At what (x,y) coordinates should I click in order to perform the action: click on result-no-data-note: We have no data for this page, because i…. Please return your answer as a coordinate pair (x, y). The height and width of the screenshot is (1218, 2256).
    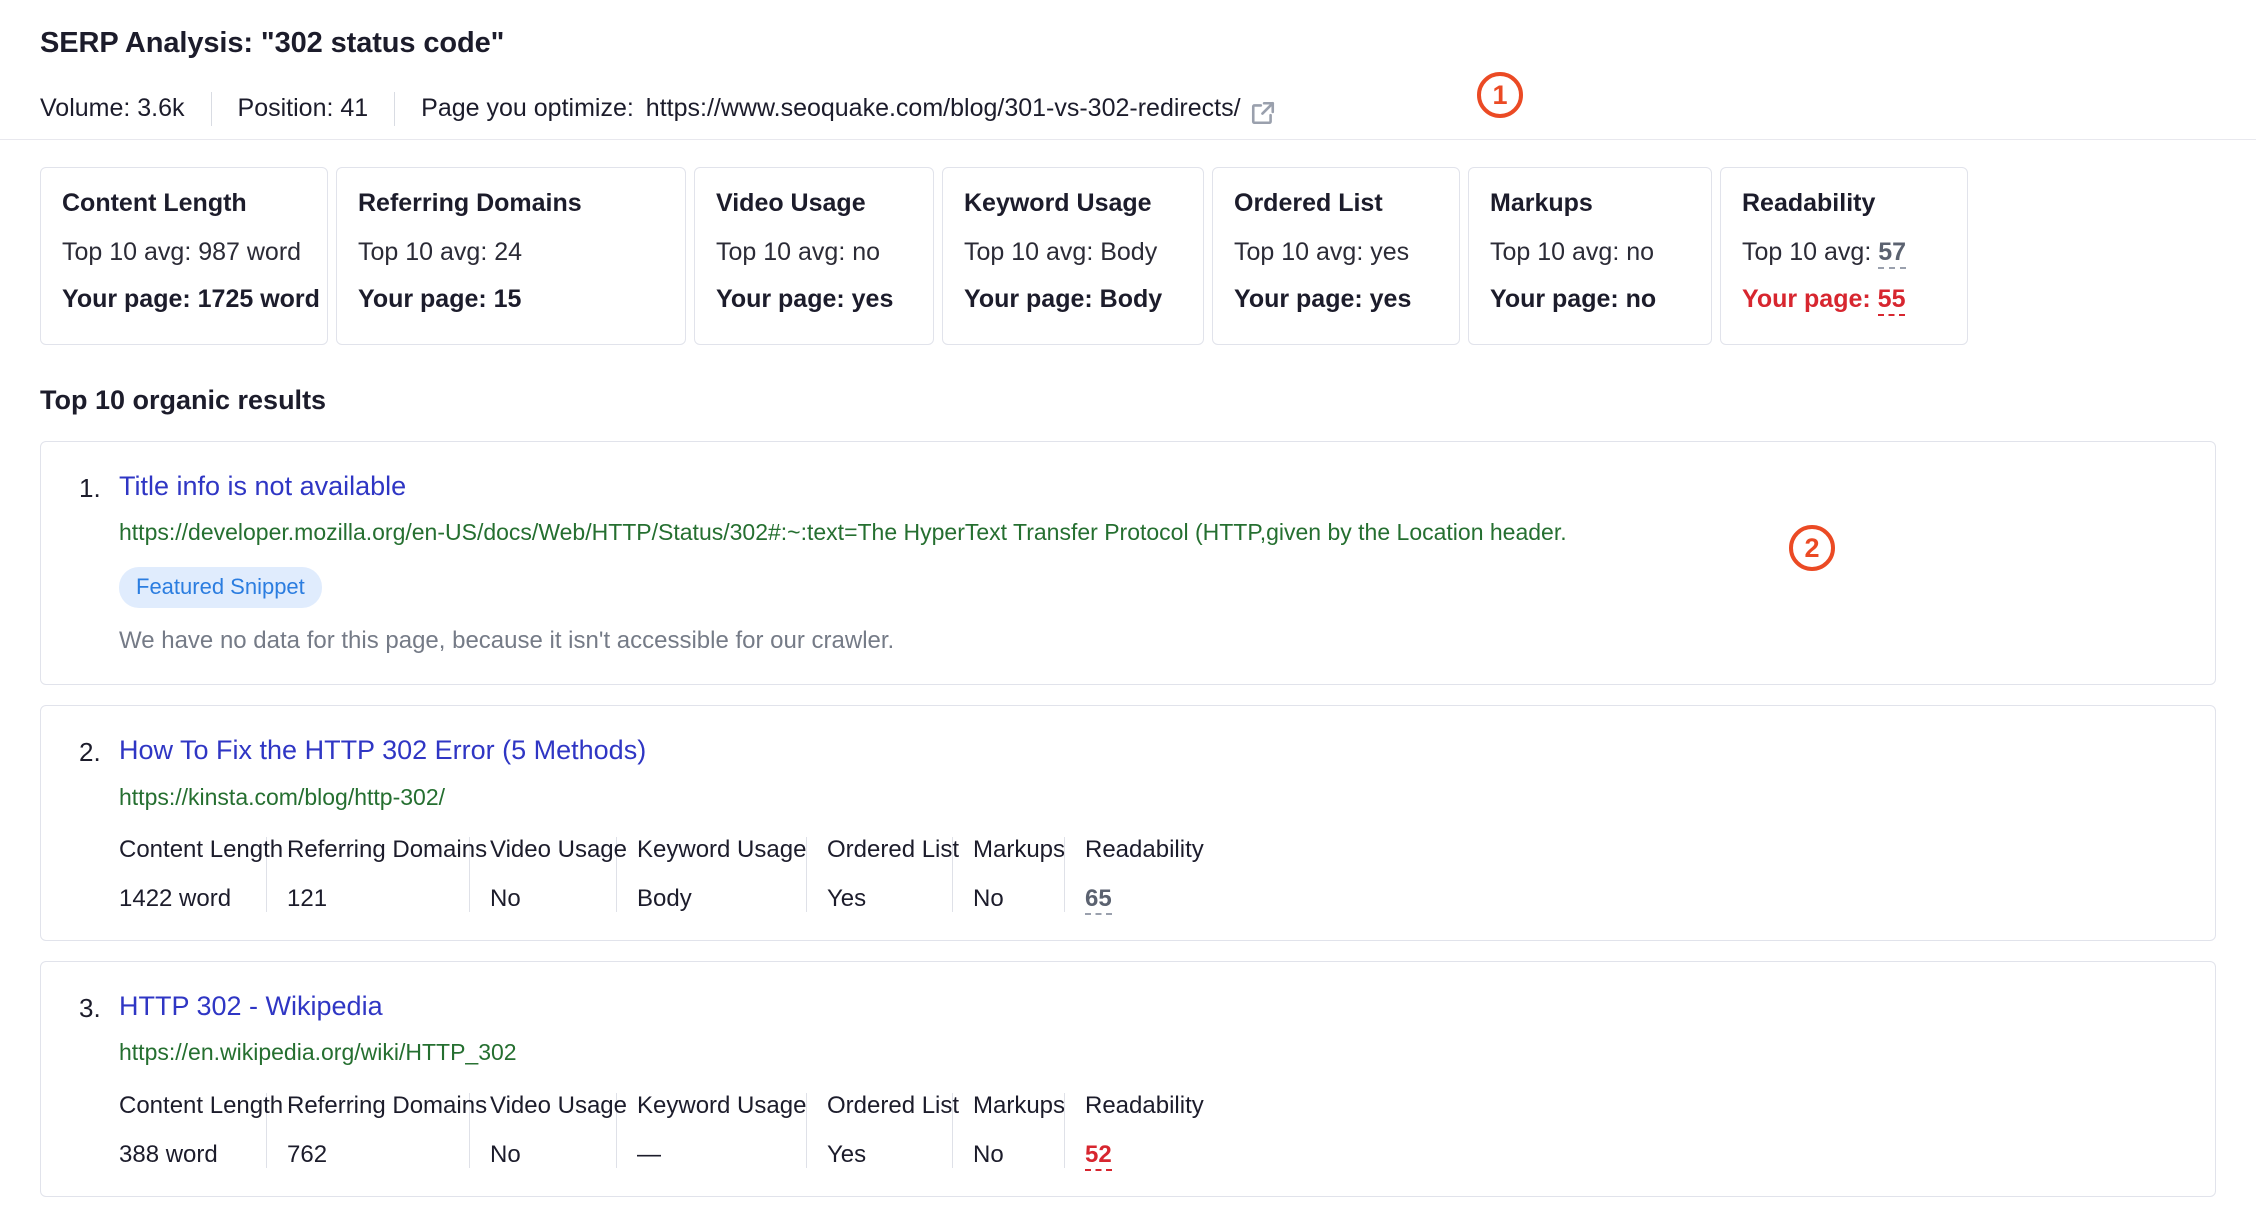
    Looking at the image, I should click on (507, 641).